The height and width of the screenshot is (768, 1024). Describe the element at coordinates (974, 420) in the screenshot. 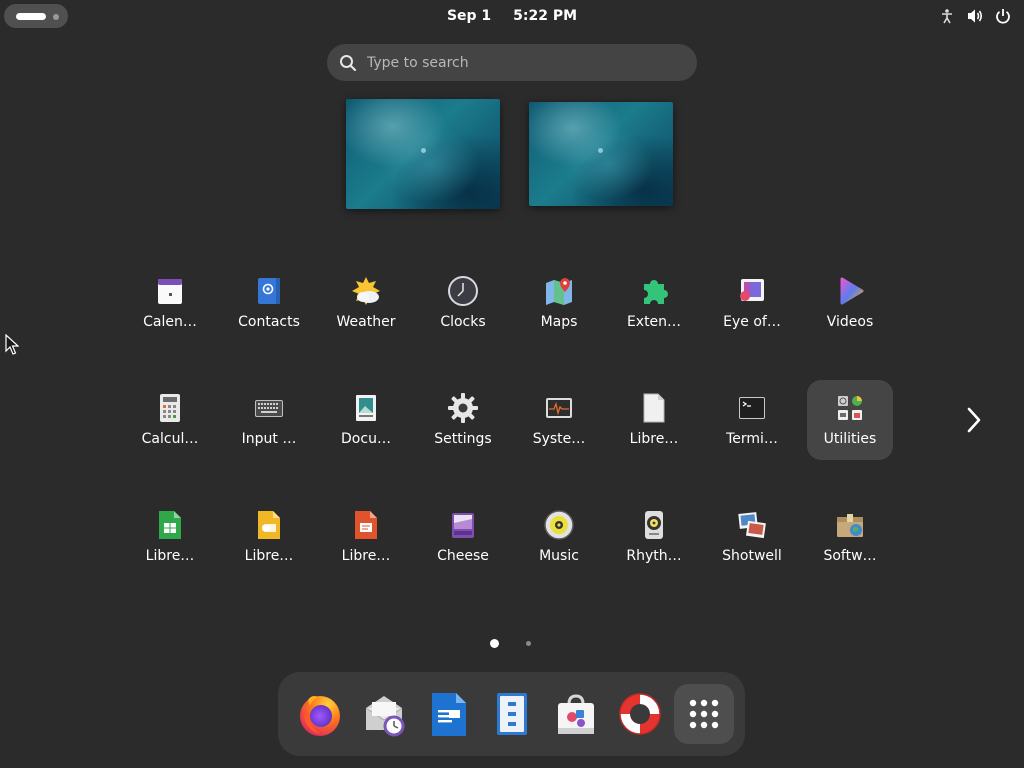

I see `next-page-button` at that location.